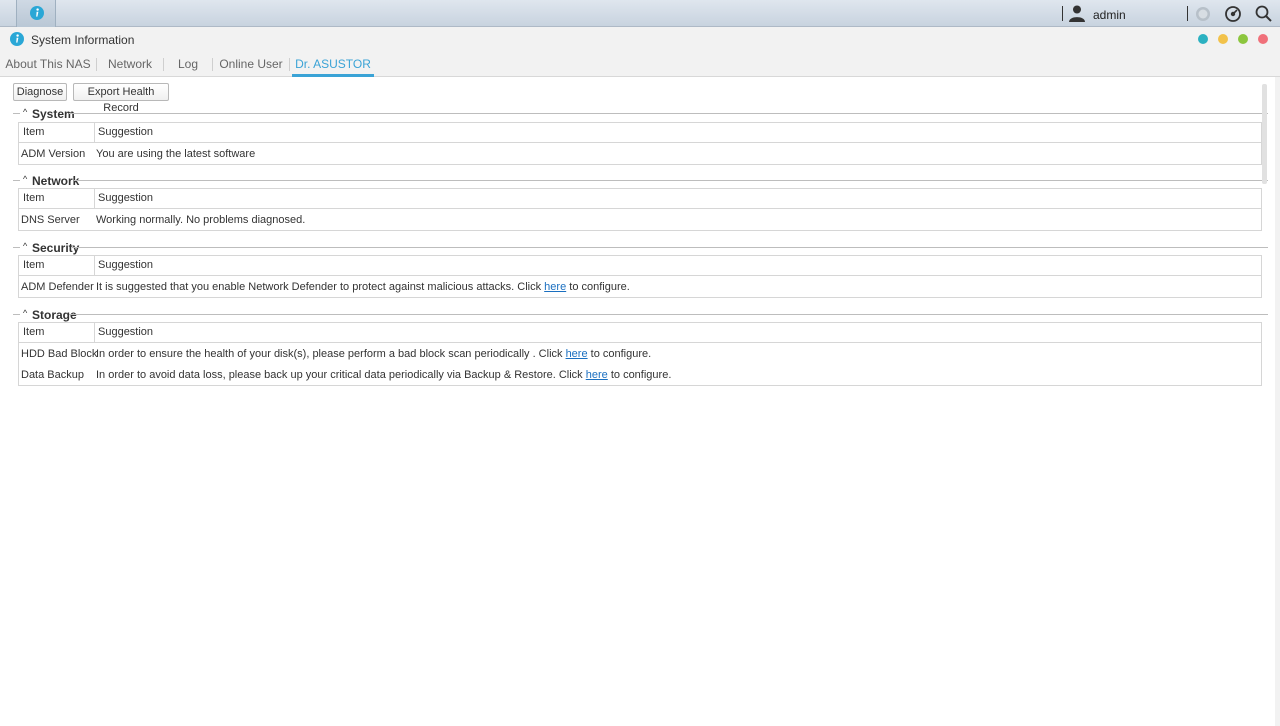  I want to click on row-item: ADM Defender, so click(57, 287).